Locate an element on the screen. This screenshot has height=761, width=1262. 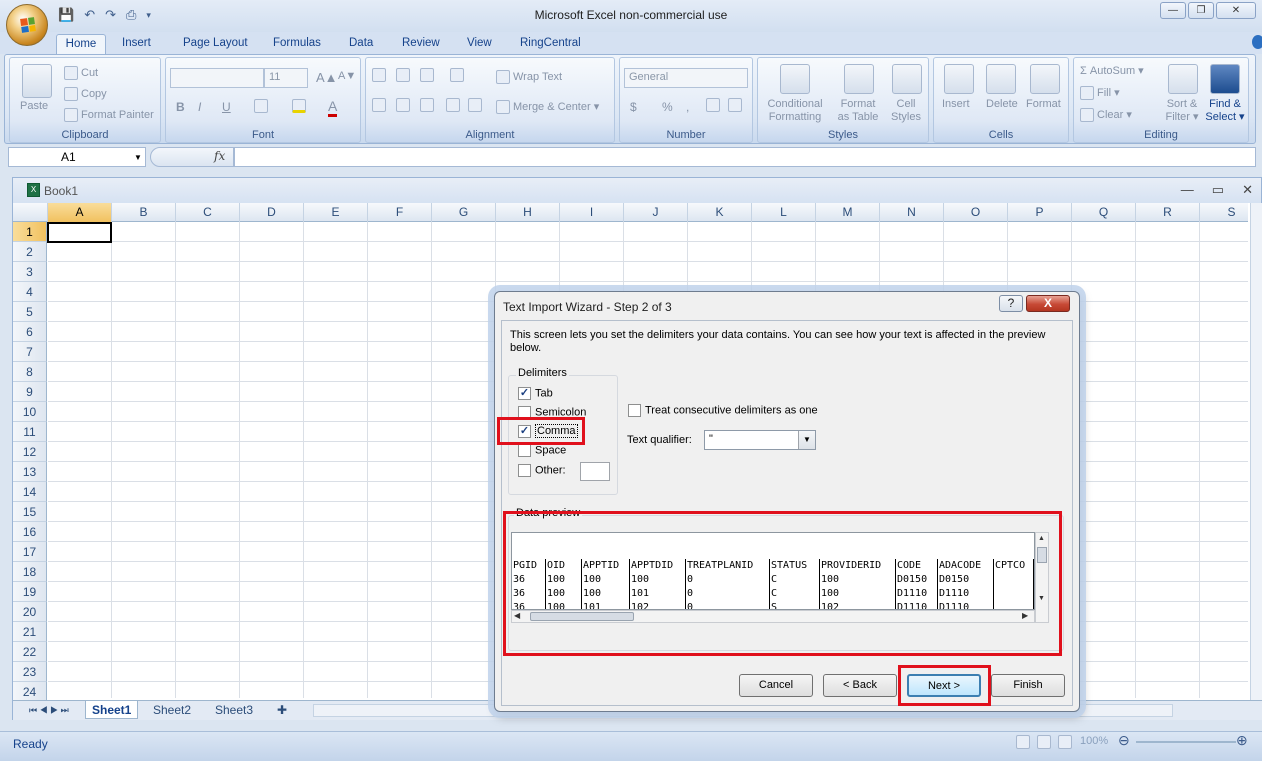
number-format-select: General is located at coordinates (686, 78).